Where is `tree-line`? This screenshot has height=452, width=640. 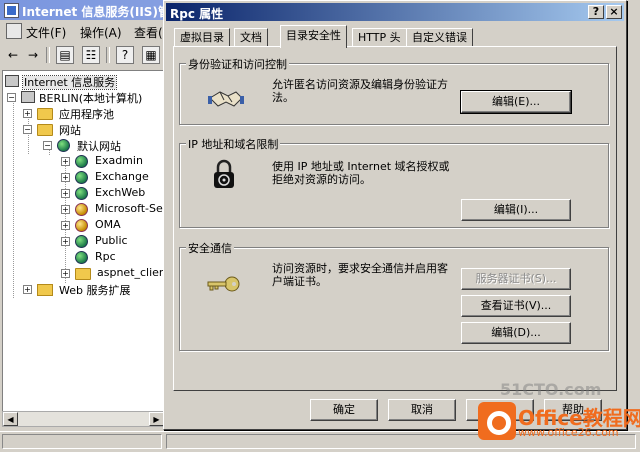 tree-line is located at coordinates (13, 195).